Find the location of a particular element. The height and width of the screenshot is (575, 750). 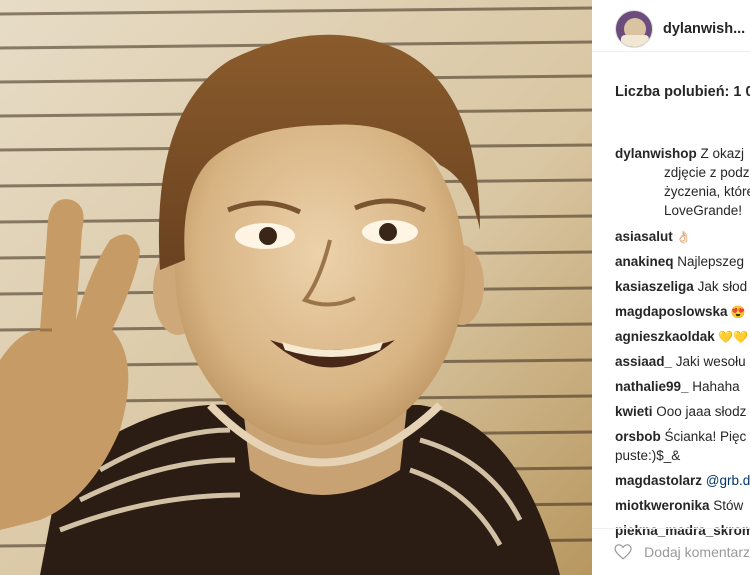

comment-username: kwieti is located at coordinates (634, 411).